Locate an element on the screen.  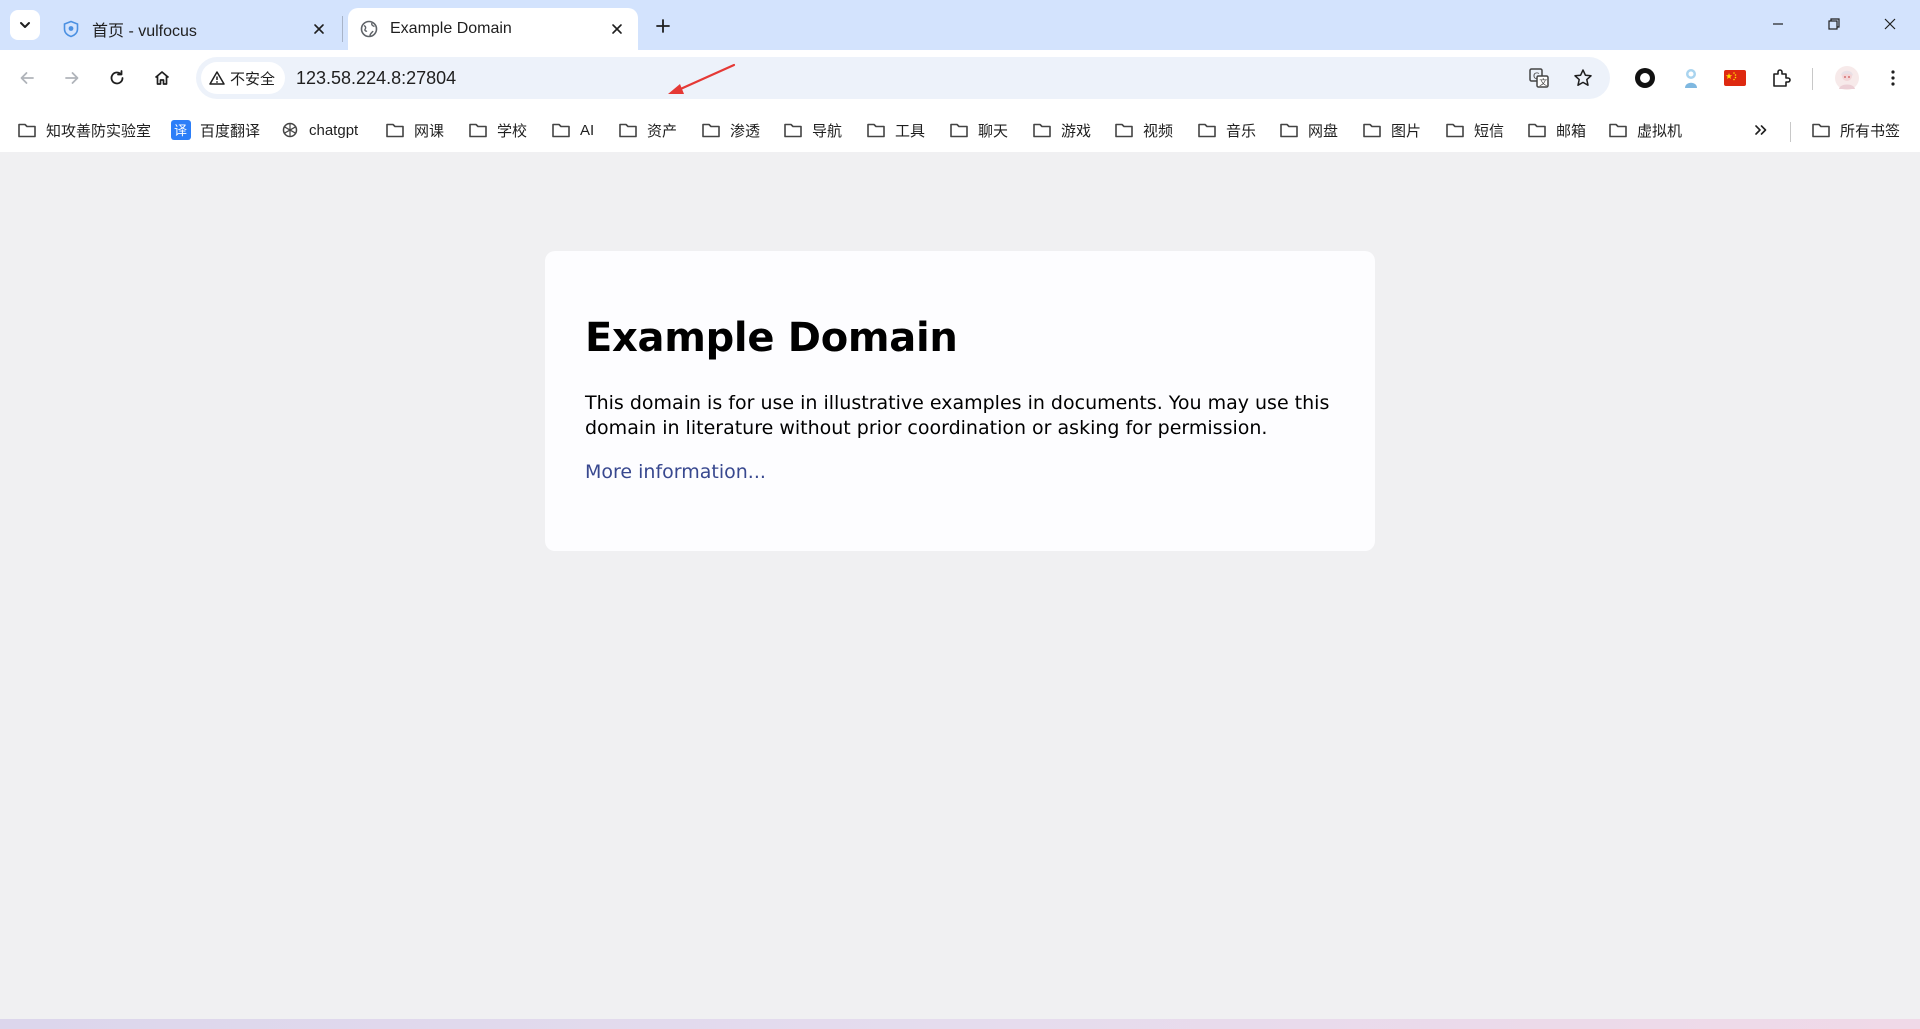
bookmark-folder-tupian: 图片 is located at coordinates (1391, 130).